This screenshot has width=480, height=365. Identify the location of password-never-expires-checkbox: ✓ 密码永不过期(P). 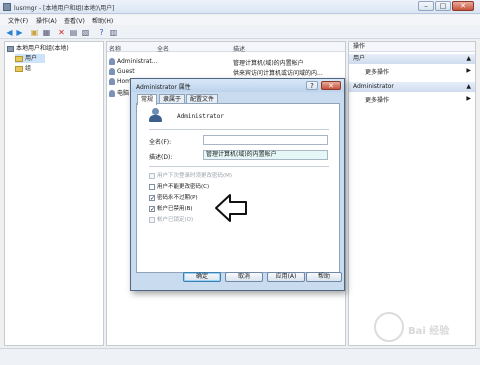
(173, 198).